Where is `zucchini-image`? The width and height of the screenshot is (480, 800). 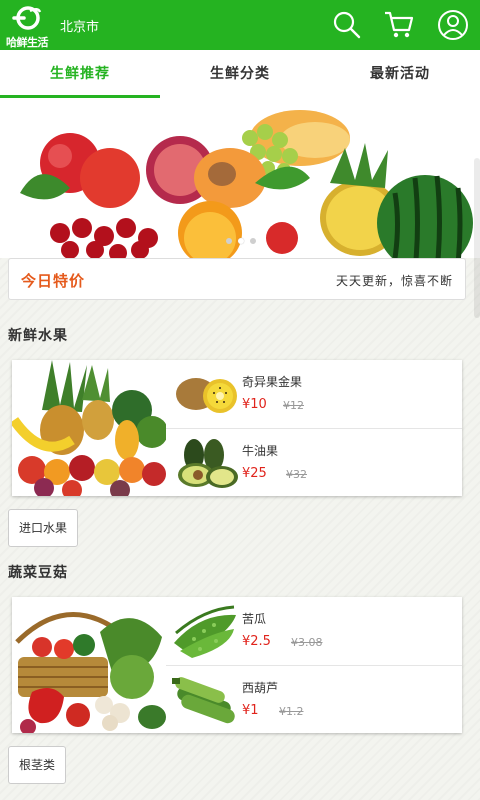 zucchini-image is located at coordinates (203, 700).